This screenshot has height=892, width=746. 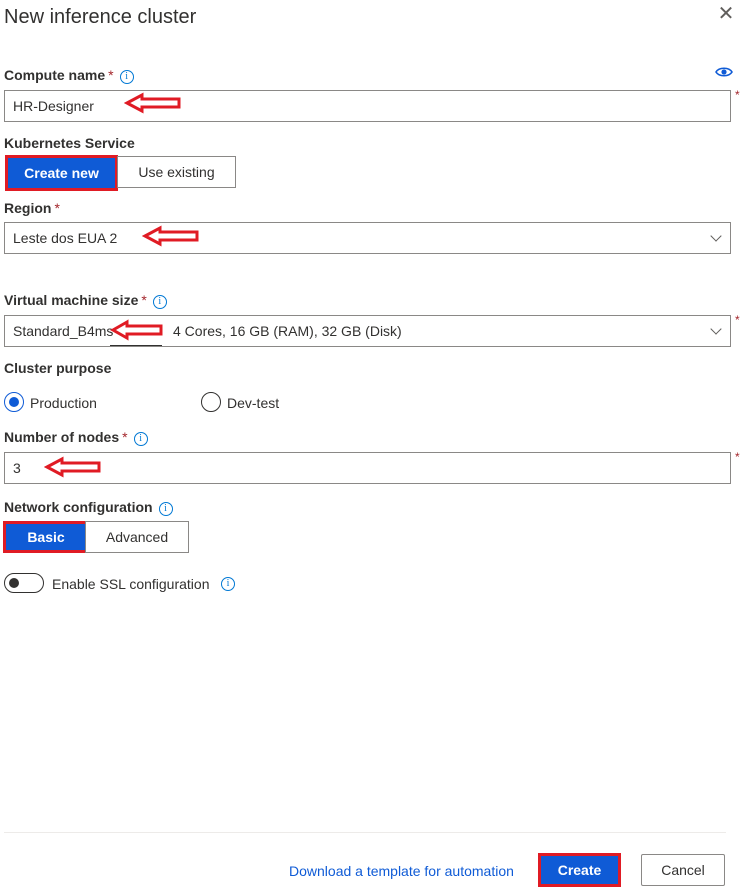 What do you see at coordinates (365, 832) in the screenshot?
I see `footer-divider` at bounding box center [365, 832].